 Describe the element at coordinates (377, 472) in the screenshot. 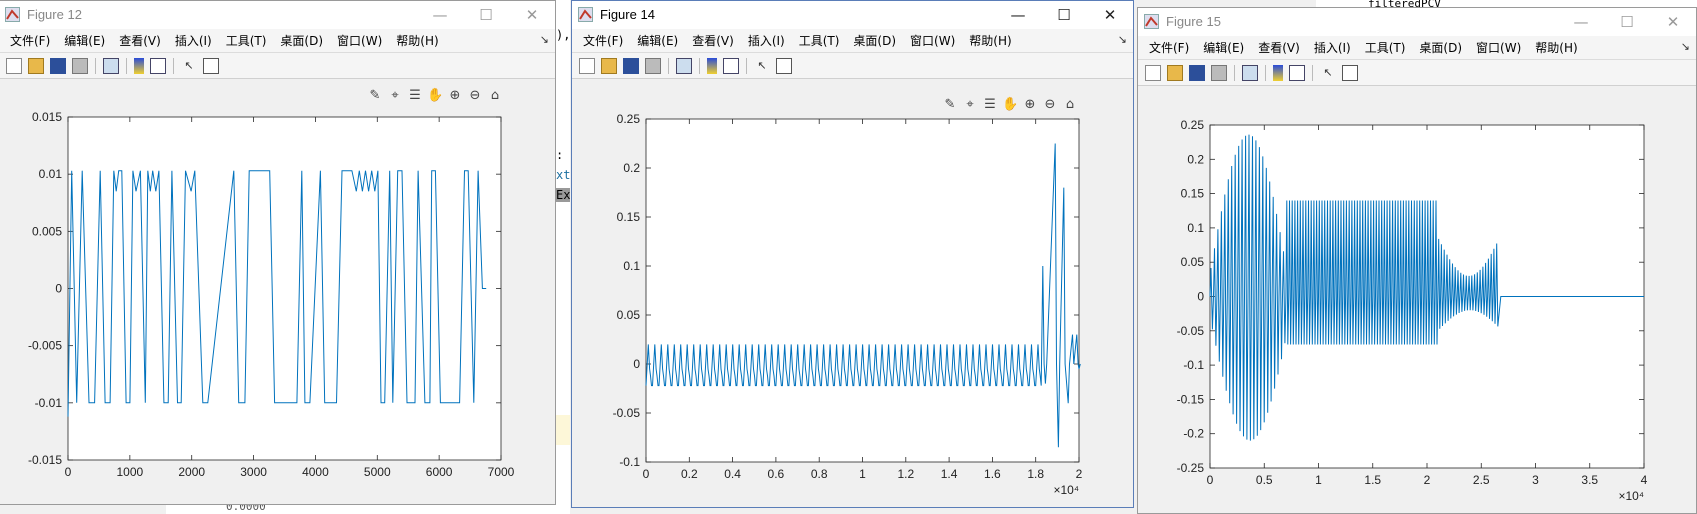

I see `x-tick-label: 5000` at that location.